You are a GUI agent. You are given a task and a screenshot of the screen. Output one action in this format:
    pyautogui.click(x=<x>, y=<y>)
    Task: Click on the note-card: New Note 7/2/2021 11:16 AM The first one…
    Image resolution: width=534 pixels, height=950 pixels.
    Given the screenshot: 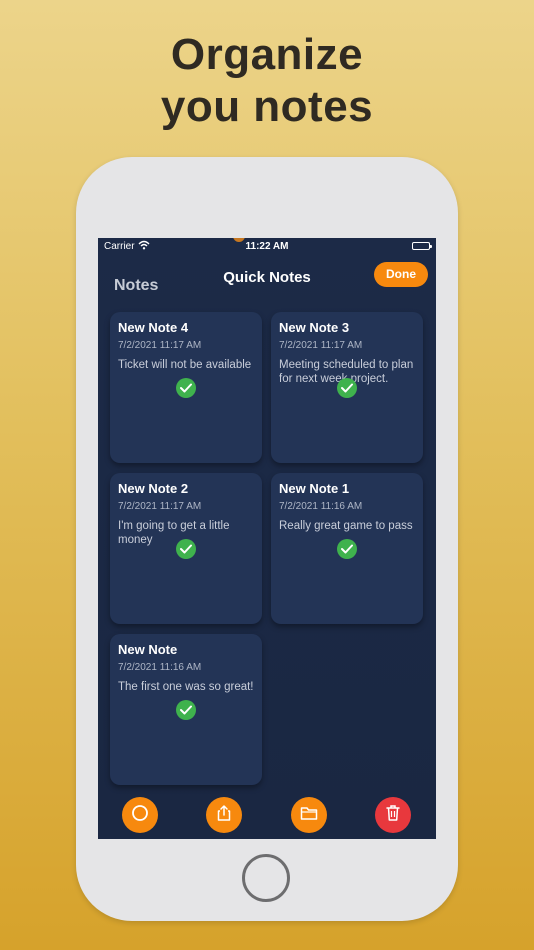 What is the action you would take?
    pyautogui.click(x=186, y=709)
    